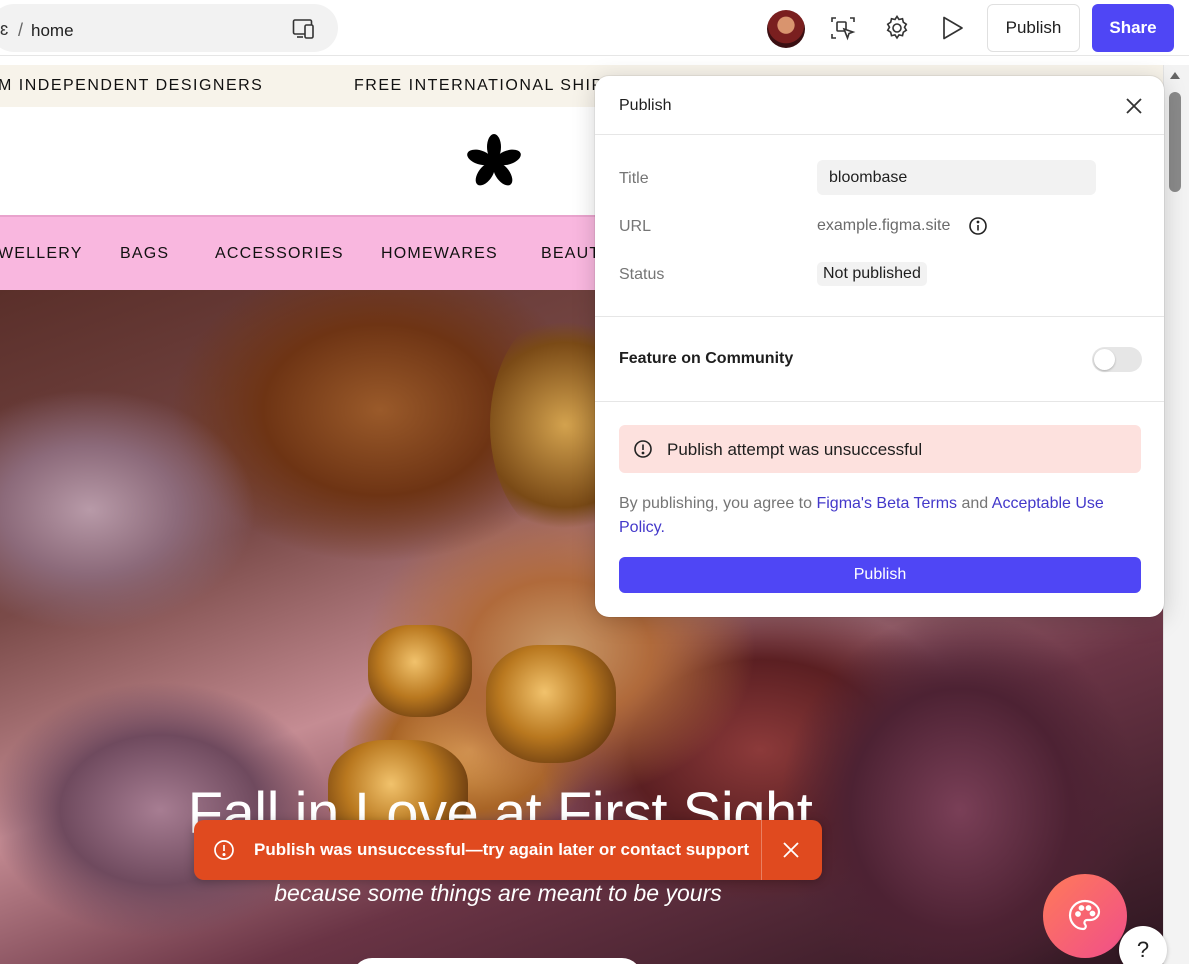 Image resolution: width=1189 pixels, height=964 pixels. Describe the element at coordinates (52, 30) in the screenshot. I see `page-name: home` at that location.